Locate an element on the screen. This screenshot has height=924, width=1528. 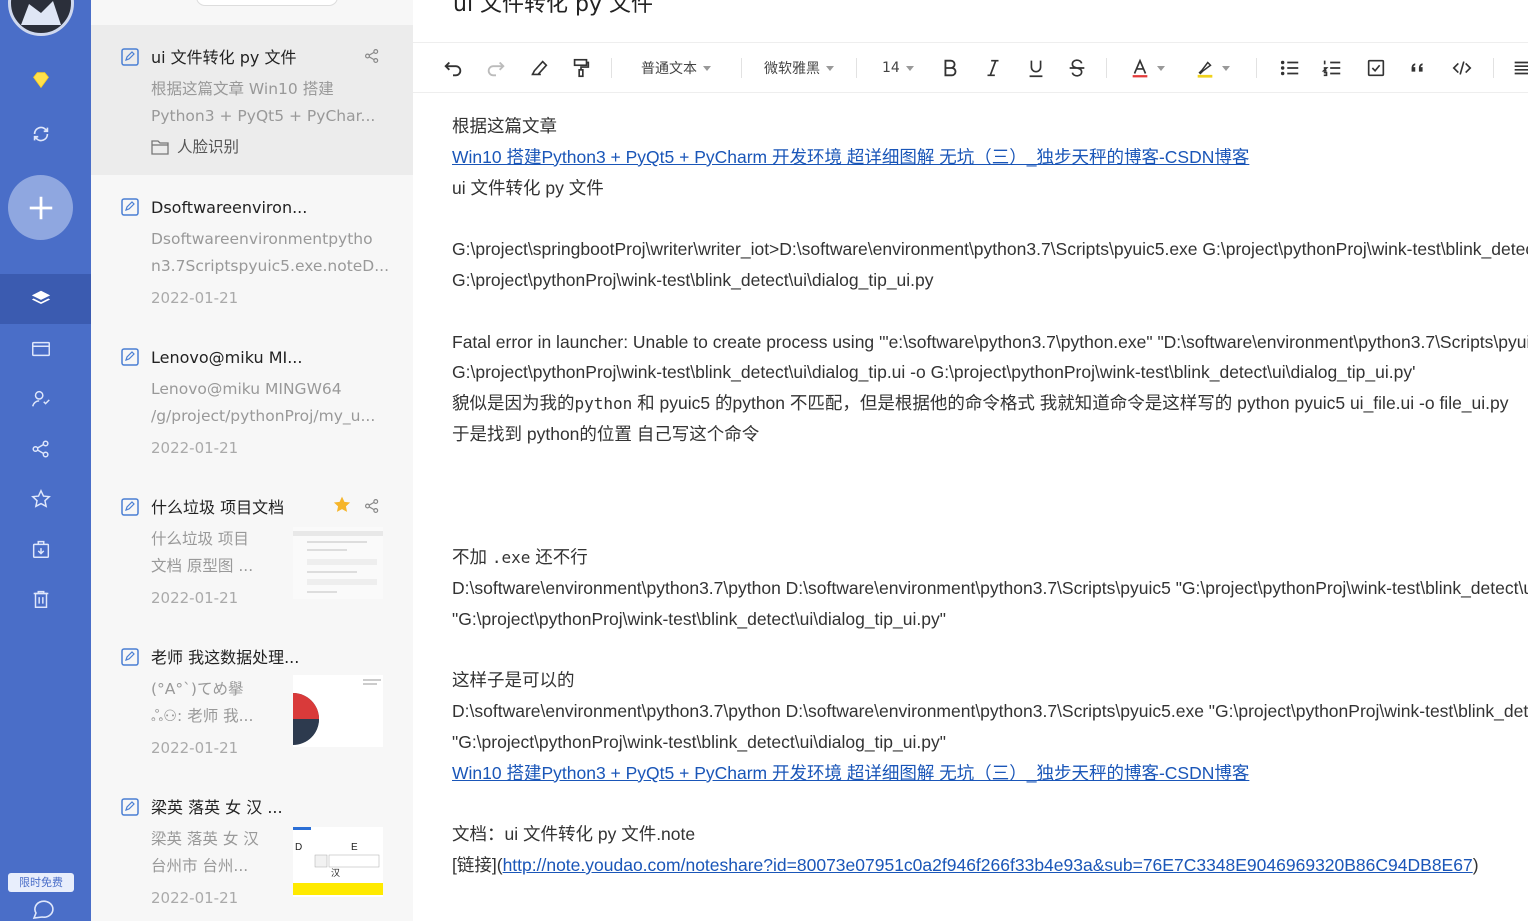
trash-icon is located at coordinates (41, 599).